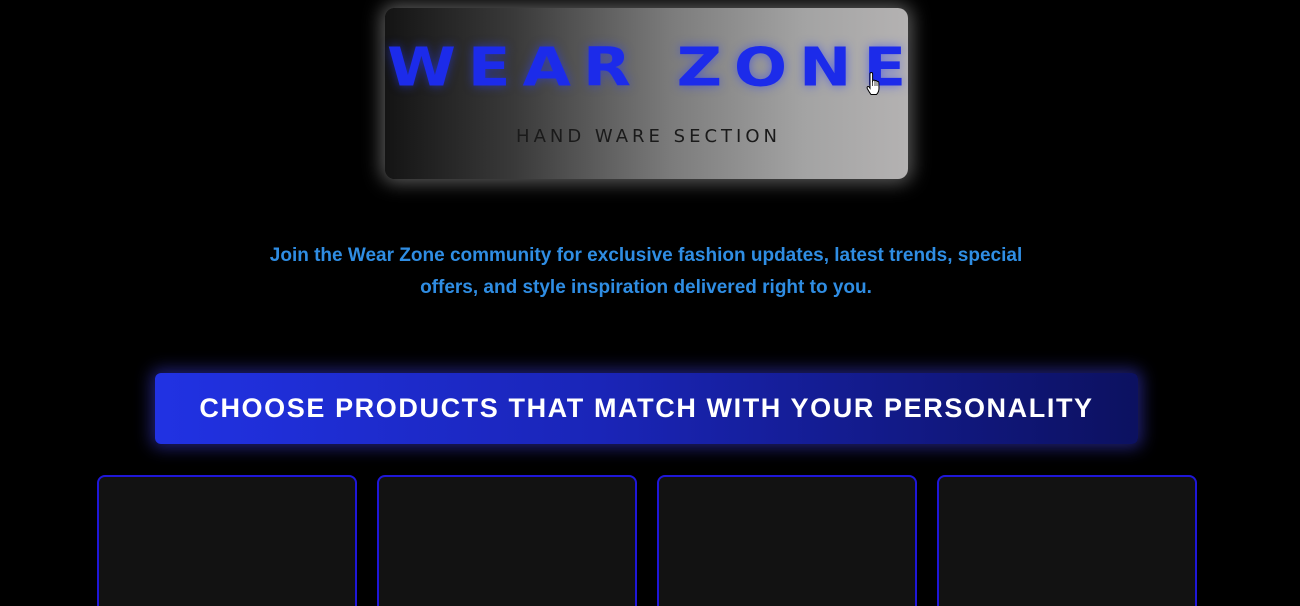  Describe the element at coordinates (648, 136) in the screenshot. I see `section-subtitle: HAND WARE SECTION` at that location.